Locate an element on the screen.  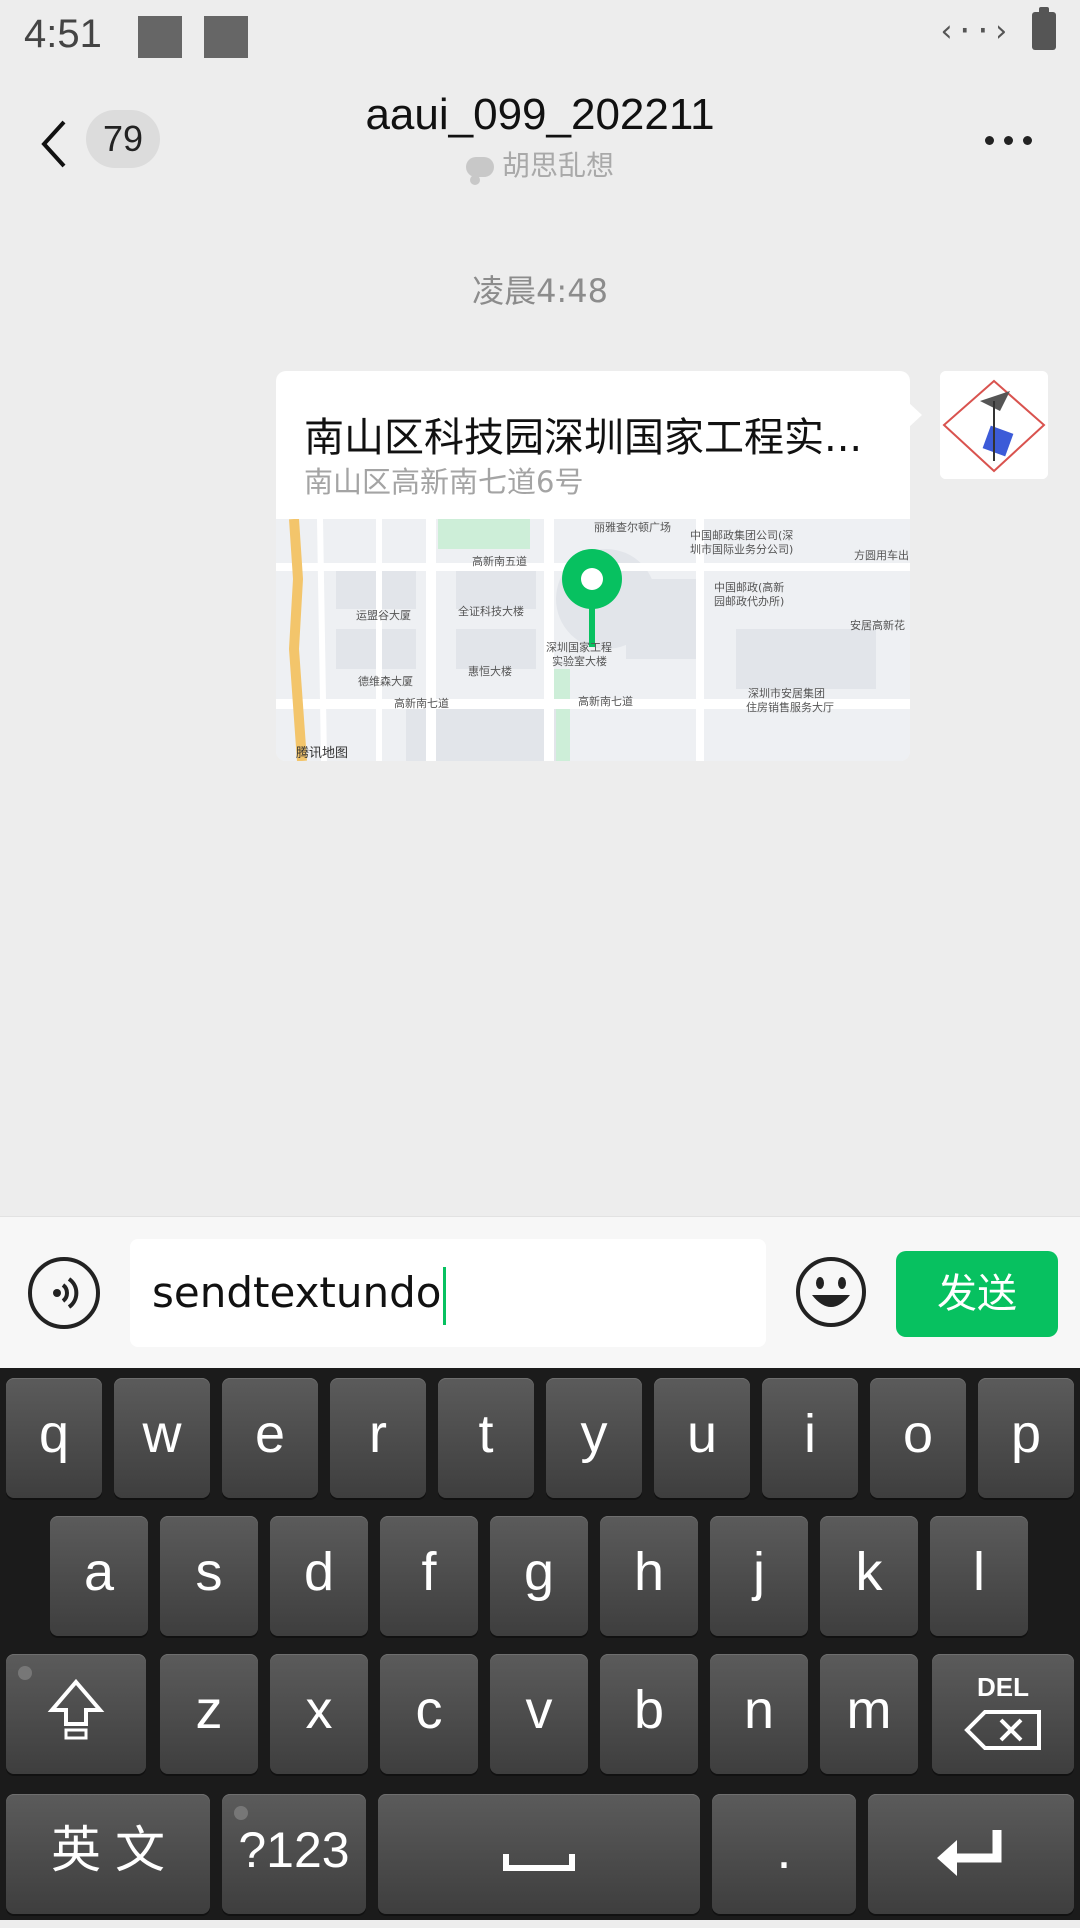
voice-input-button is located at coordinates (64, 1293).